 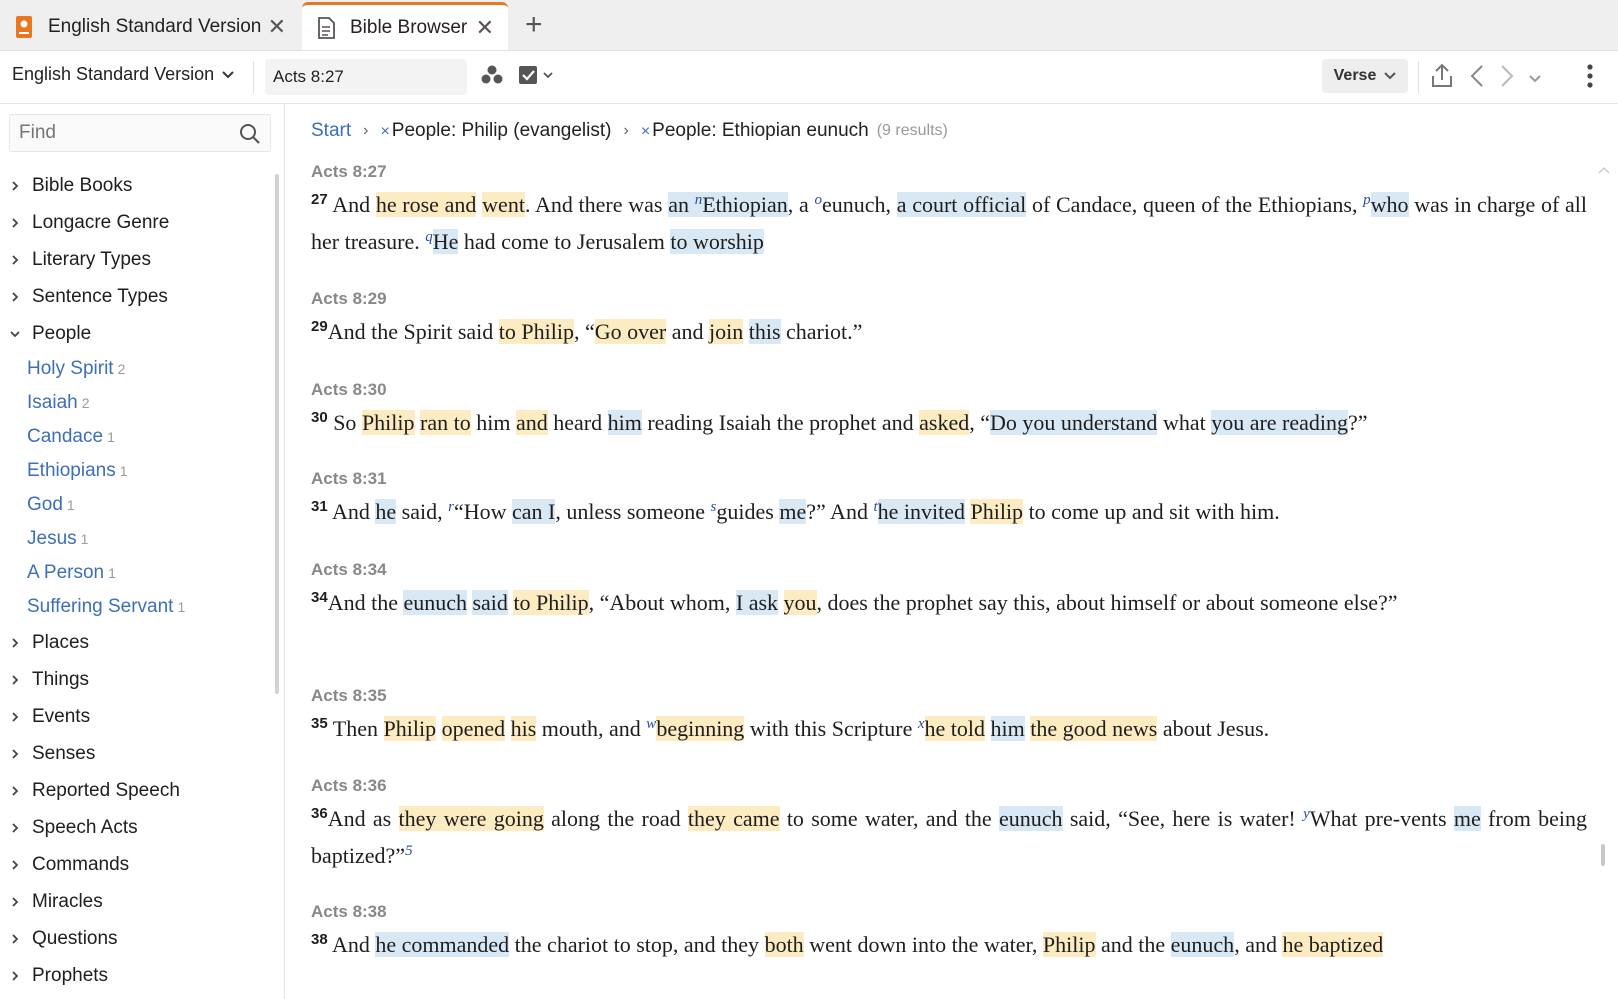 What do you see at coordinates (949, 481) in the screenshot?
I see `verse-reference: Acts 8:31` at bounding box center [949, 481].